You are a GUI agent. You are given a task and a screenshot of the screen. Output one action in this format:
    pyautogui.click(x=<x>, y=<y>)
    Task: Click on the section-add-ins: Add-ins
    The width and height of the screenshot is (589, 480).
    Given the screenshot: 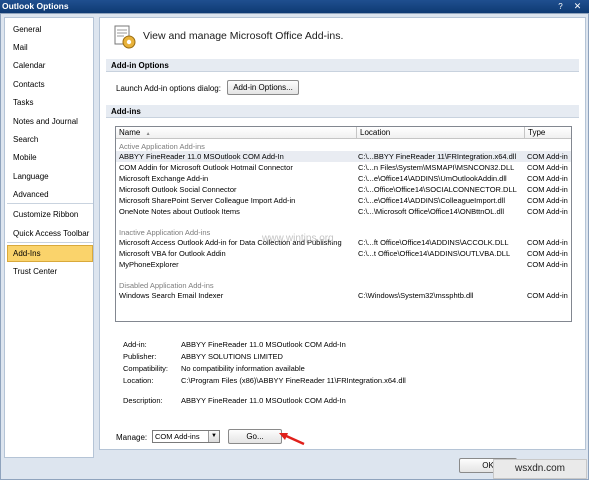 What is the action you would take?
    pyautogui.click(x=342, y=111)
    